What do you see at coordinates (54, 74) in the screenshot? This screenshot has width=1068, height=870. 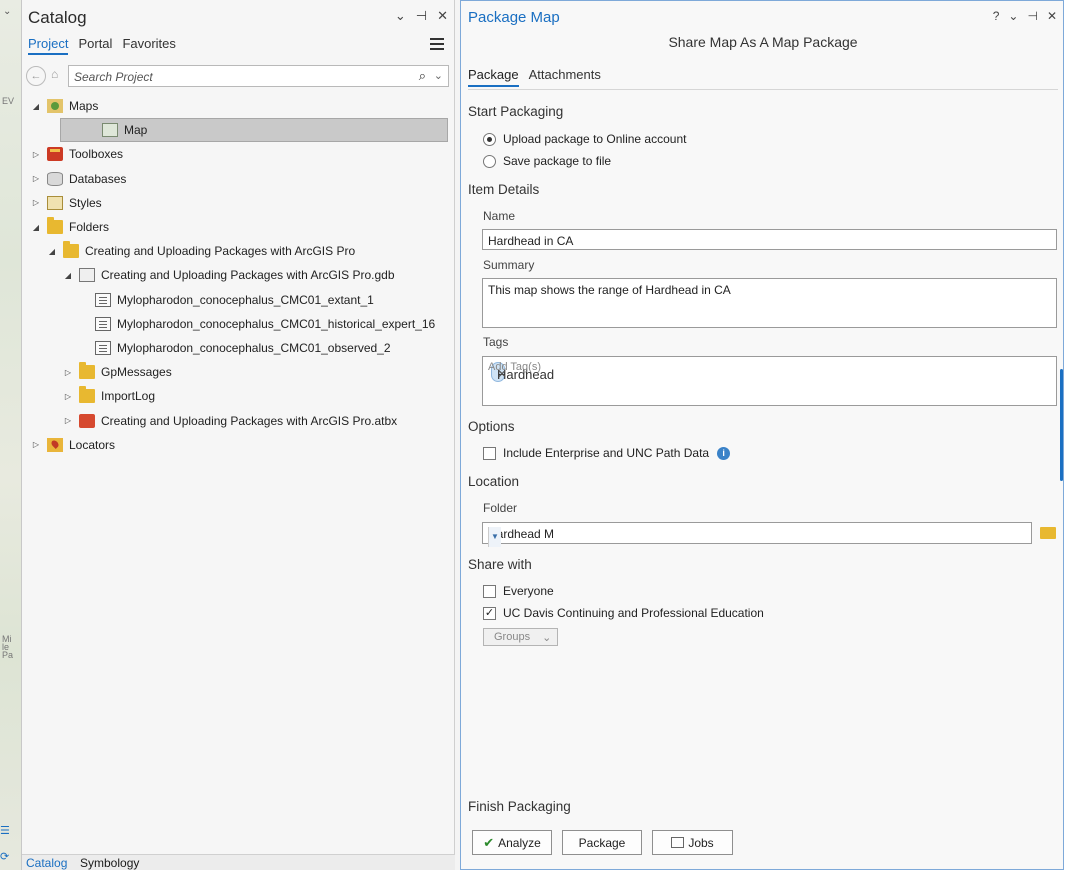 I see `home-icon: ⌂` at bounding box center [54, 74].